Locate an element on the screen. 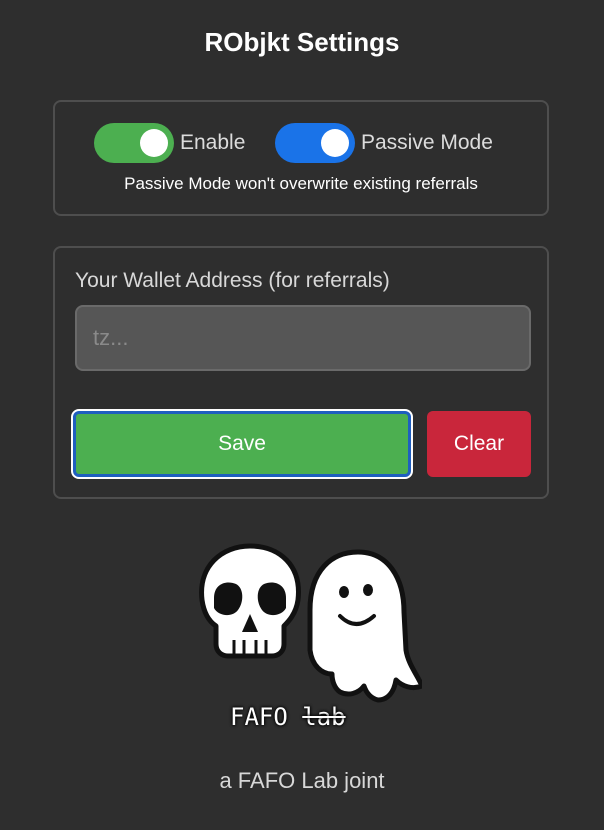  logo-text-lab: lab is located at coordinates (324, 717).